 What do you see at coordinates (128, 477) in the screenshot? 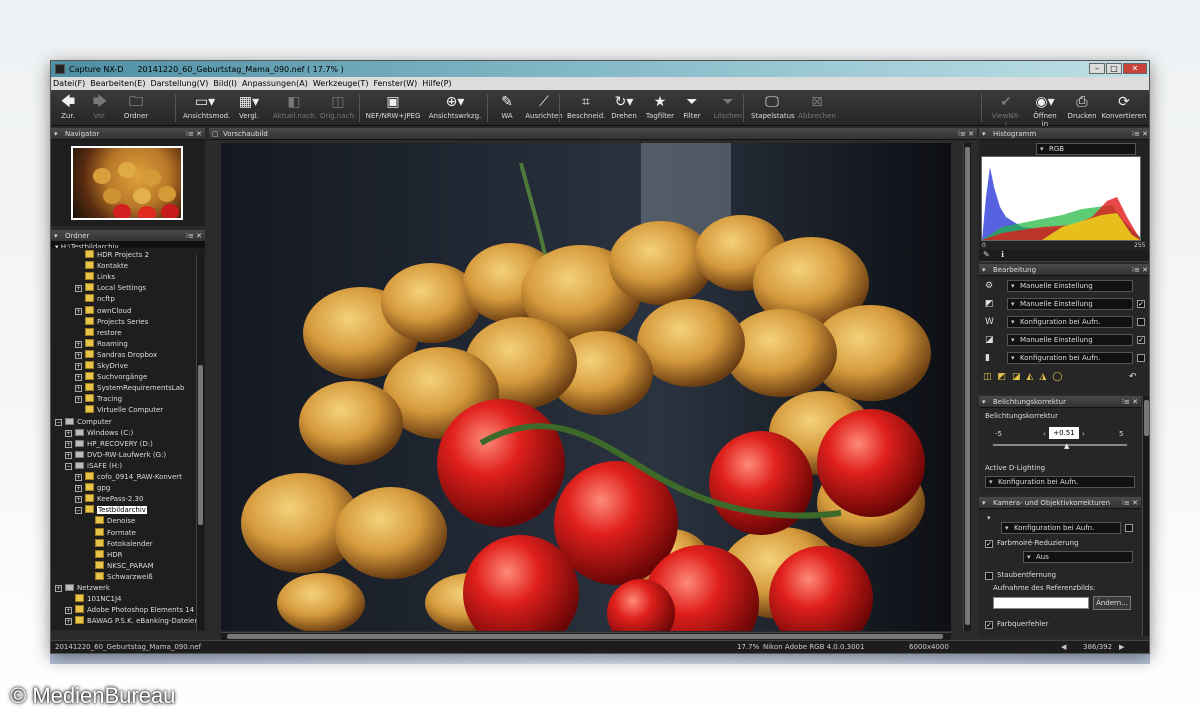
I see `tree-item: + cofo_0914_RAW-Konvert` at bounding box center [128, 477].